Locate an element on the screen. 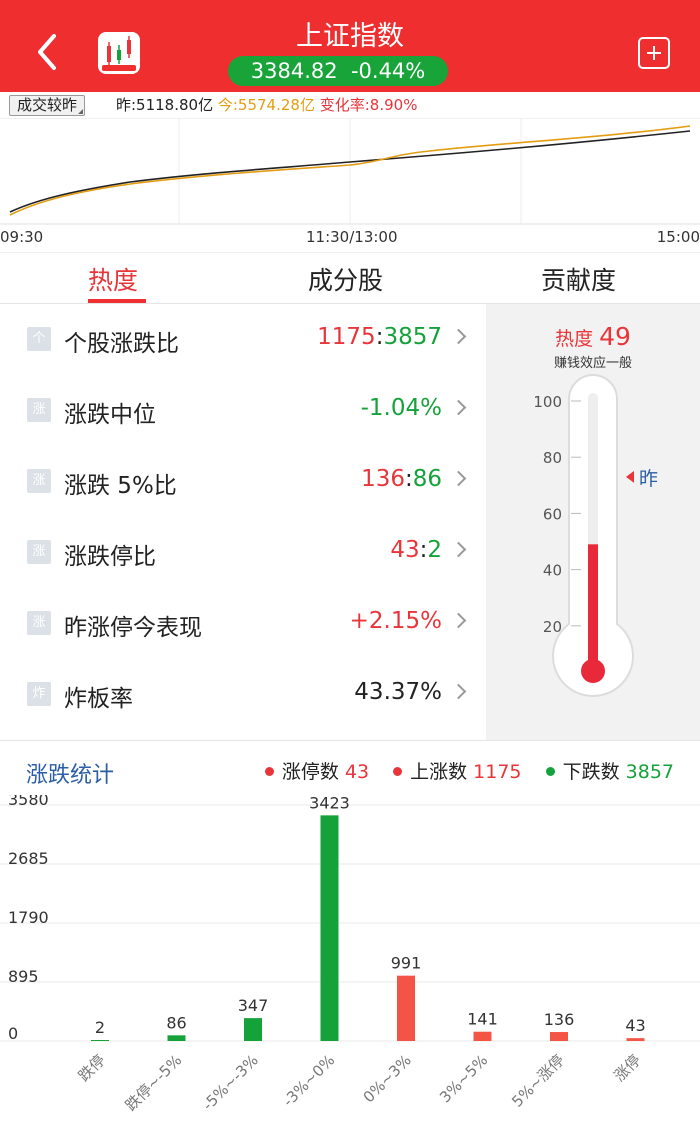 The width and height of the screenshot is (700, 1136). metric-value-up: 1175 is located at coordinates (346, 337).